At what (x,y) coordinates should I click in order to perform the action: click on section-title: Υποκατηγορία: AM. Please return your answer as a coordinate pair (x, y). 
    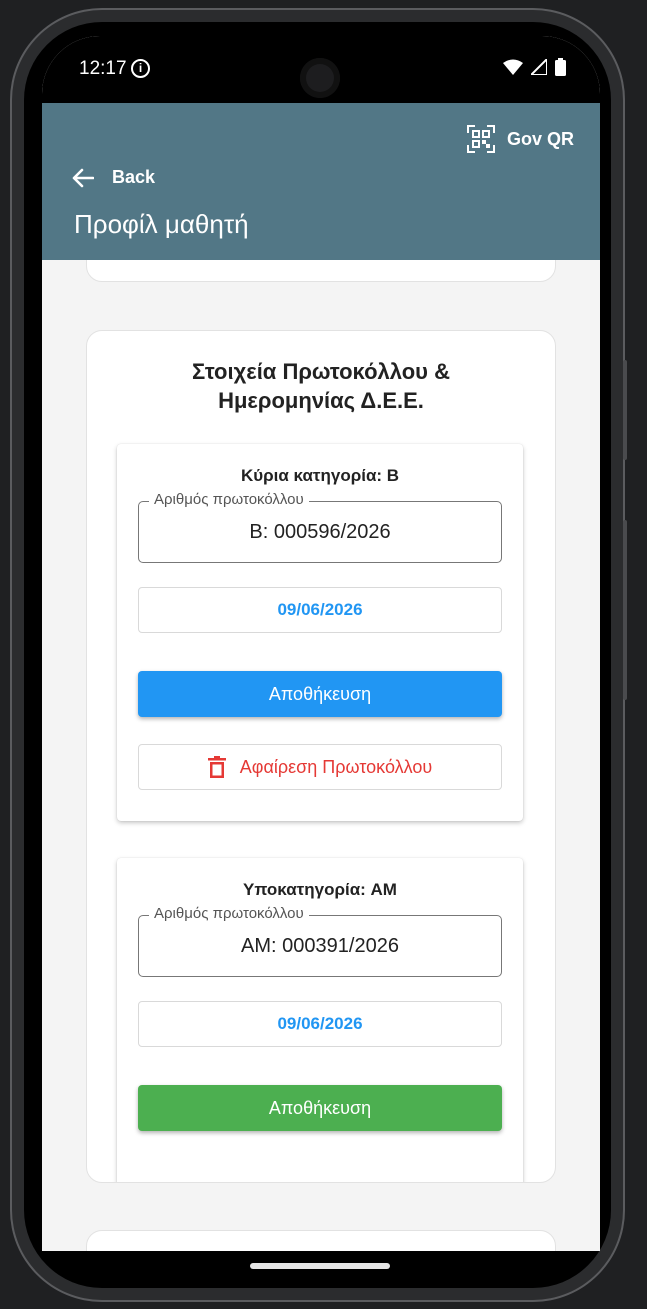
    Looking at the image, I should click on (320, 889).